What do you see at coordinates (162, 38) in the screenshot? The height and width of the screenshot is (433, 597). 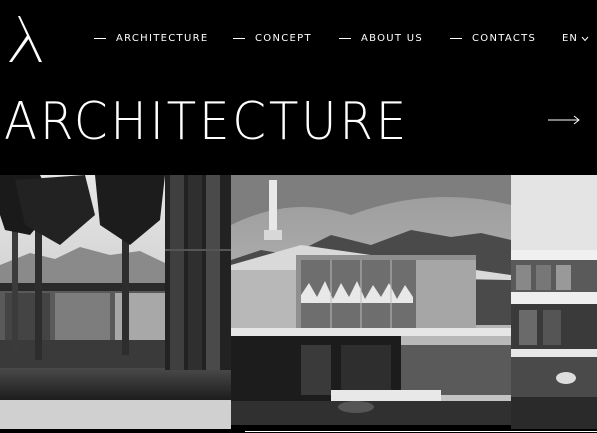 I see `nav-item-label: ARCHITECTURE` at bounding box center [162, 38].